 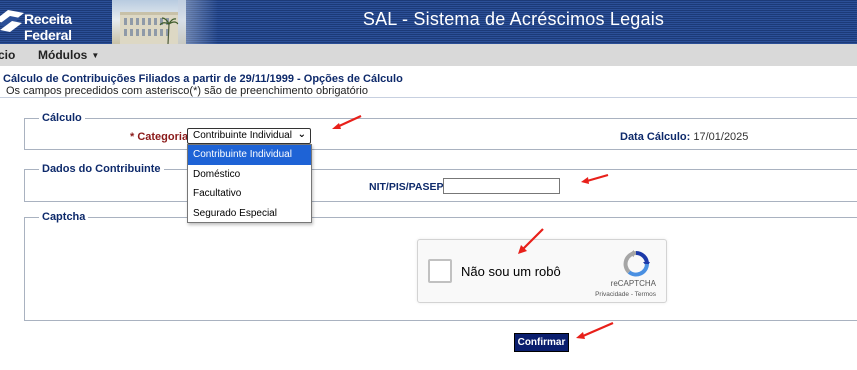 What do you see at coordinates (301, 134) in the screenshot?
I see `chevron-down-icon: ⌄` at bounding box center [301, 134].